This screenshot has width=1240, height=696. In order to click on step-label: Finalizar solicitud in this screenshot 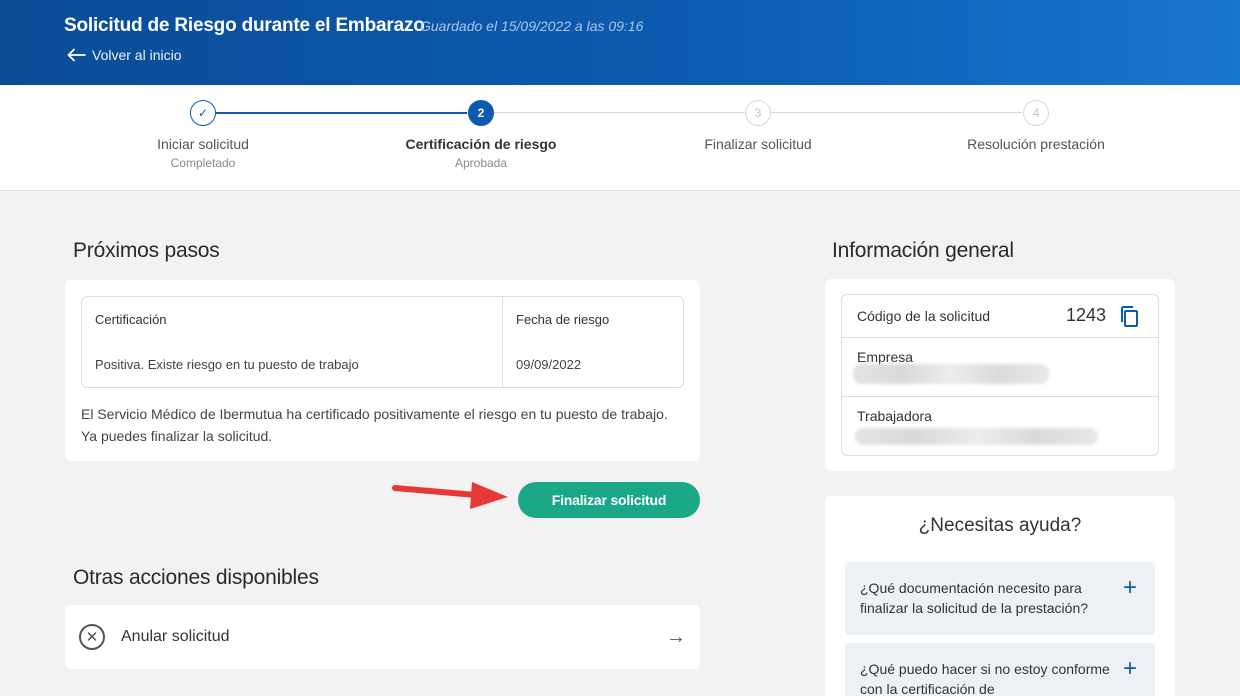, I will do `click(758, 144)`.